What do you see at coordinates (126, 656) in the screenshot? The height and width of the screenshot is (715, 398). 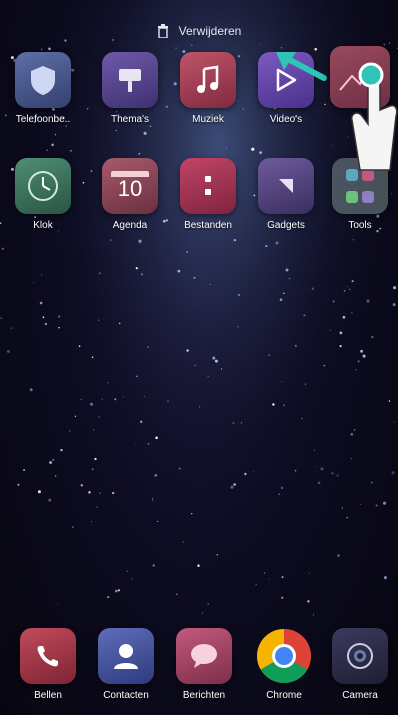 I see `contact-icon` at bounding box center [126, 656].